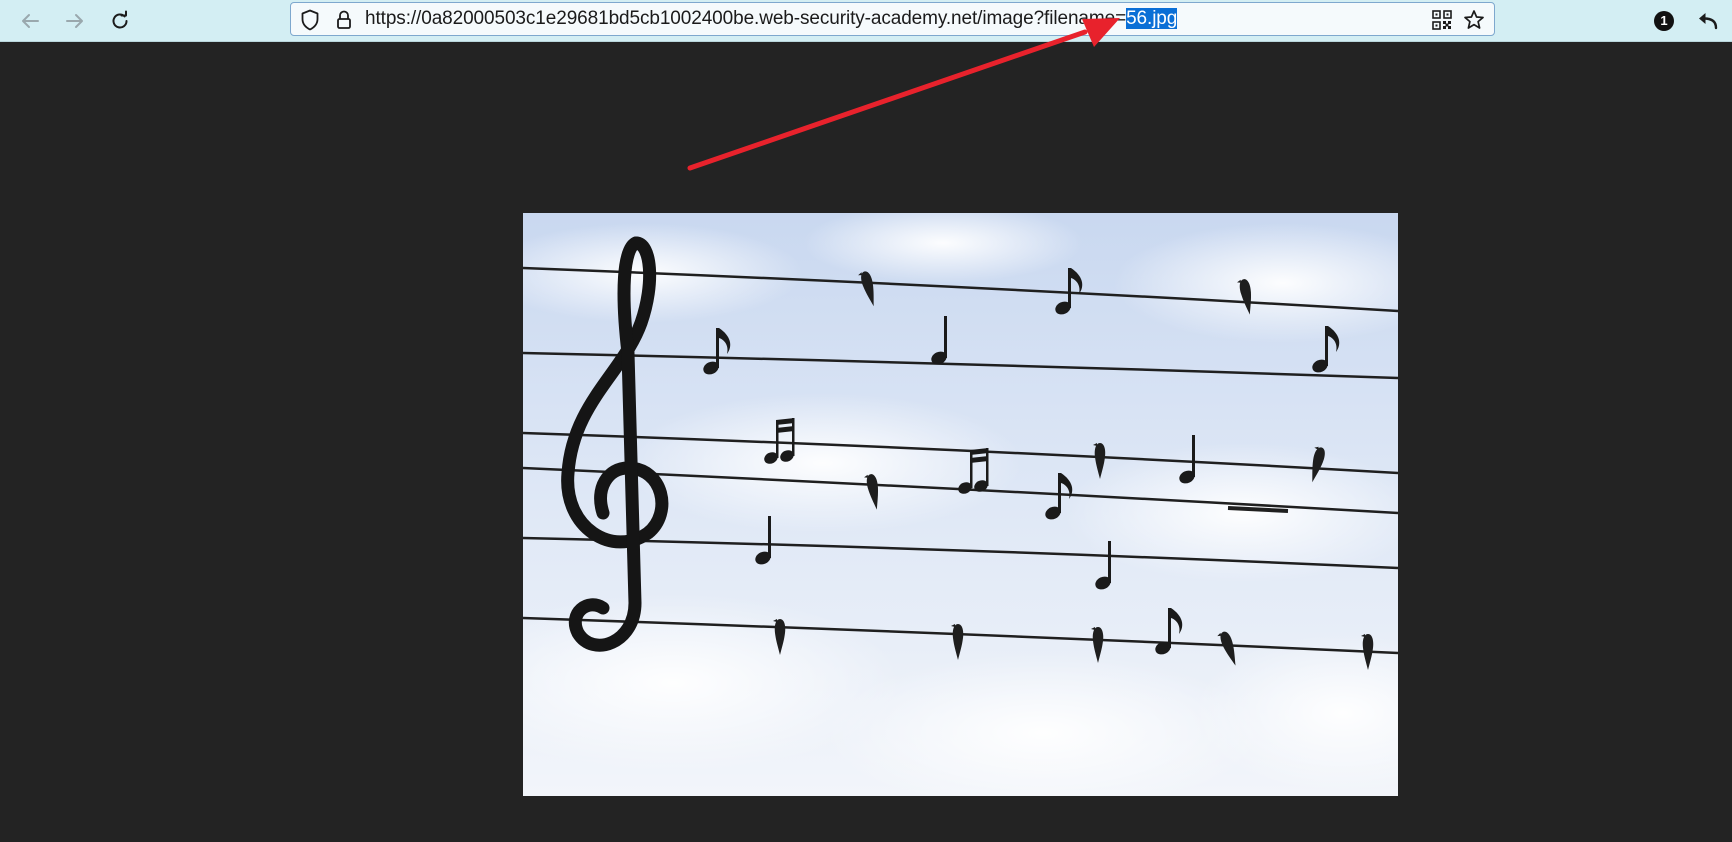 This screenshot has height=842, width=1732. I want to click on extension-button: 1, so click(1664, 21).